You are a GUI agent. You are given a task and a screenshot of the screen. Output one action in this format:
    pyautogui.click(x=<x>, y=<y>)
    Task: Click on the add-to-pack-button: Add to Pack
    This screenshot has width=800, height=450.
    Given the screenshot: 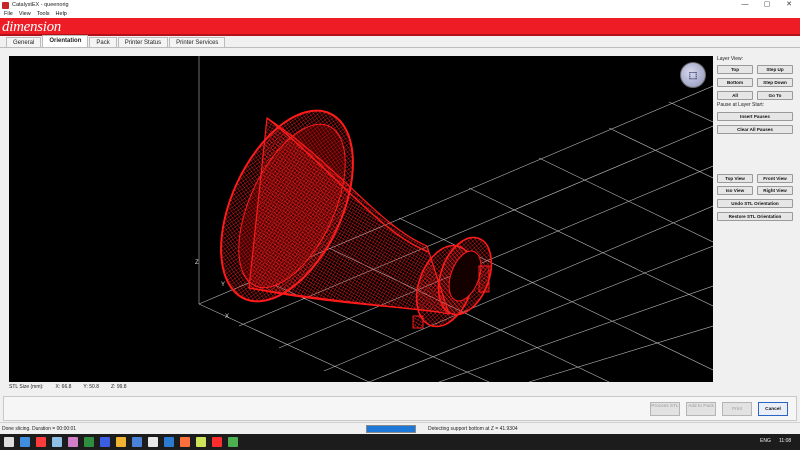 What is the action you would take?
    pyautogui.click(x=701, y=409)
    